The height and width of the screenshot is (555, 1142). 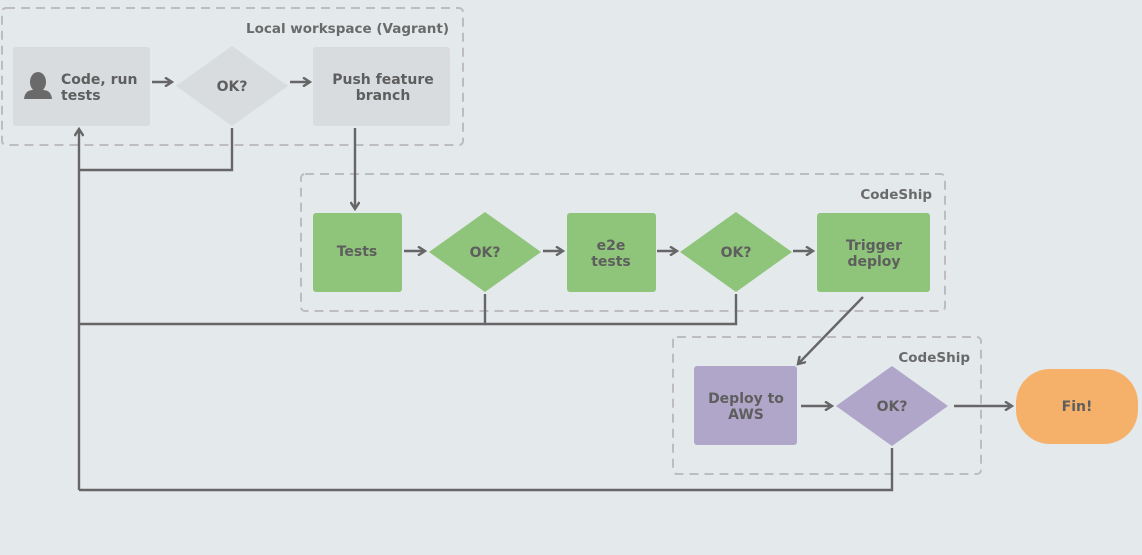 What do you see at coordinates (831, 330) in the screenshot?
I see `arrow-trigger-to-deploy` at bounding box center [831, 330].